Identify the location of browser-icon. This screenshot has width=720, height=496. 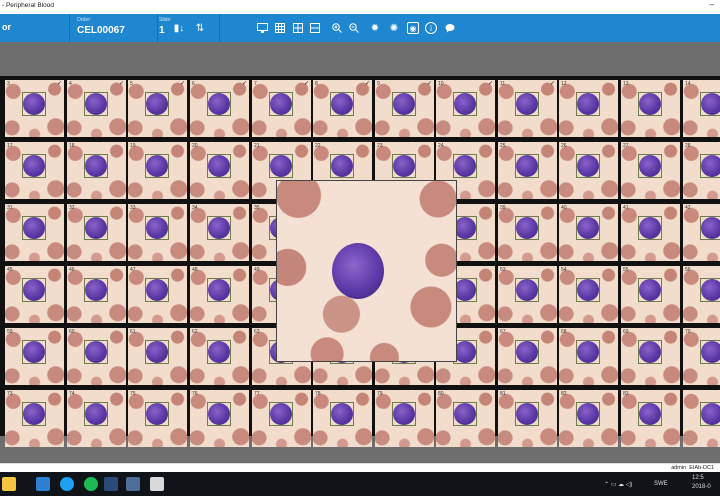
(133, 484).